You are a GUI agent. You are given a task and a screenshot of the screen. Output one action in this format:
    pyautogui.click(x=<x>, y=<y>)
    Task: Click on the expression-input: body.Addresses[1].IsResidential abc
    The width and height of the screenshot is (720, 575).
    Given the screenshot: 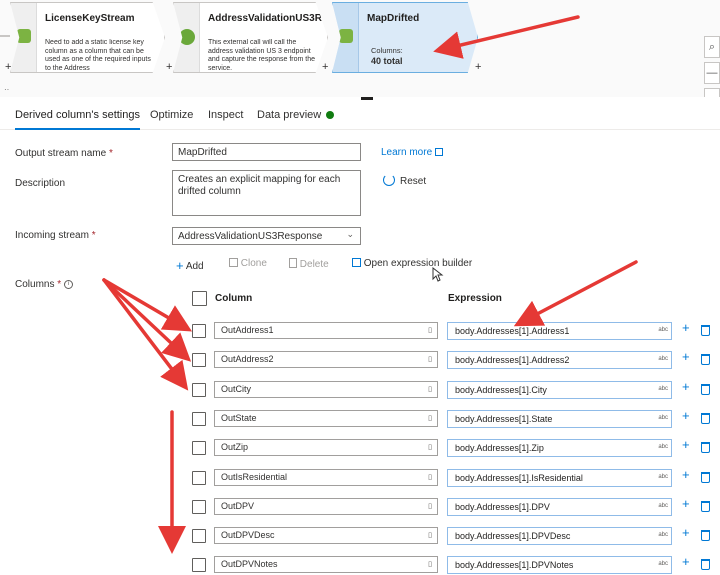 What is the action you would take?
    pyautogui.click(x=559, y=478)
    